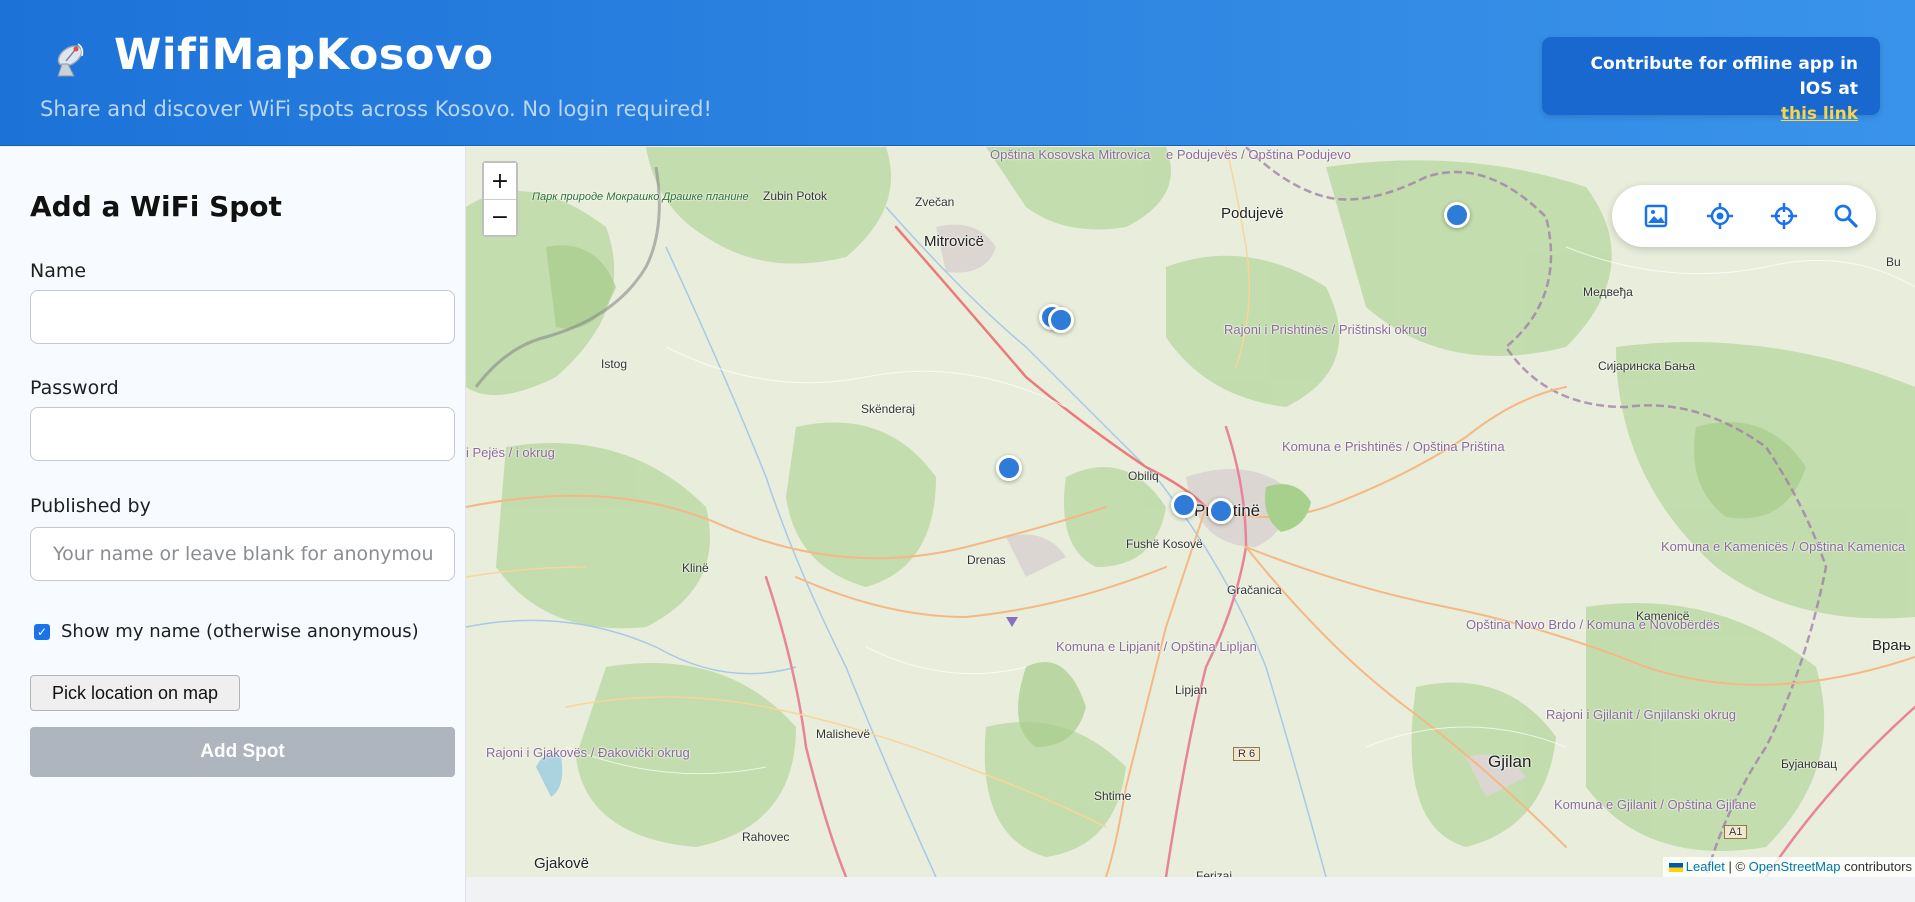 This screenshot has width=1915, height=902. Describe the element at coordinates (1784, 216) in the screenshot. I see `crosshair-icon` at that location.